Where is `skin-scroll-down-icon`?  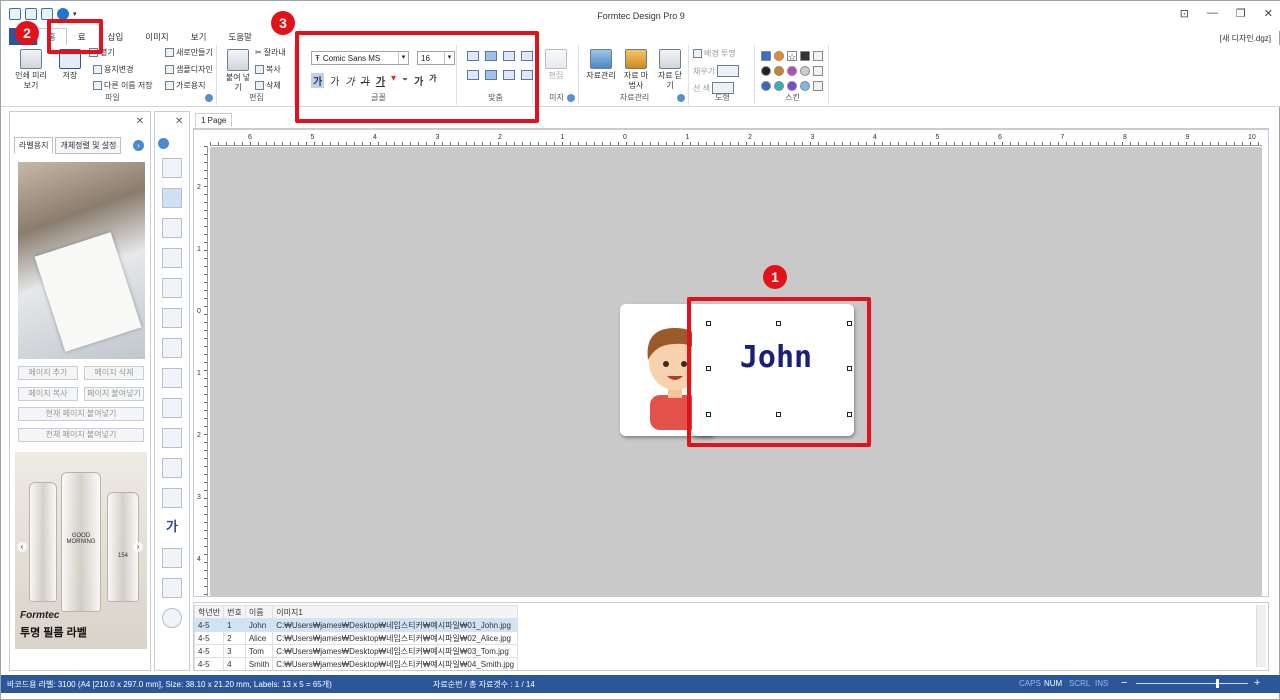 skin-scroll-down-icon is located at coordinates (818, 71).